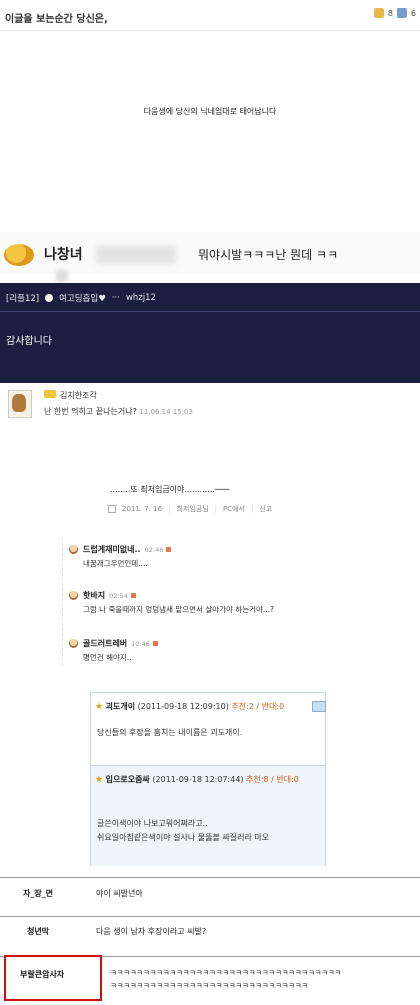 The width and height of the screenshot is (420, 1005). Describe the element at coordinates (90, 411) in the screenshot. I see `comment-body: 난 한번 먹히고 끝나는거냐?` at that location.